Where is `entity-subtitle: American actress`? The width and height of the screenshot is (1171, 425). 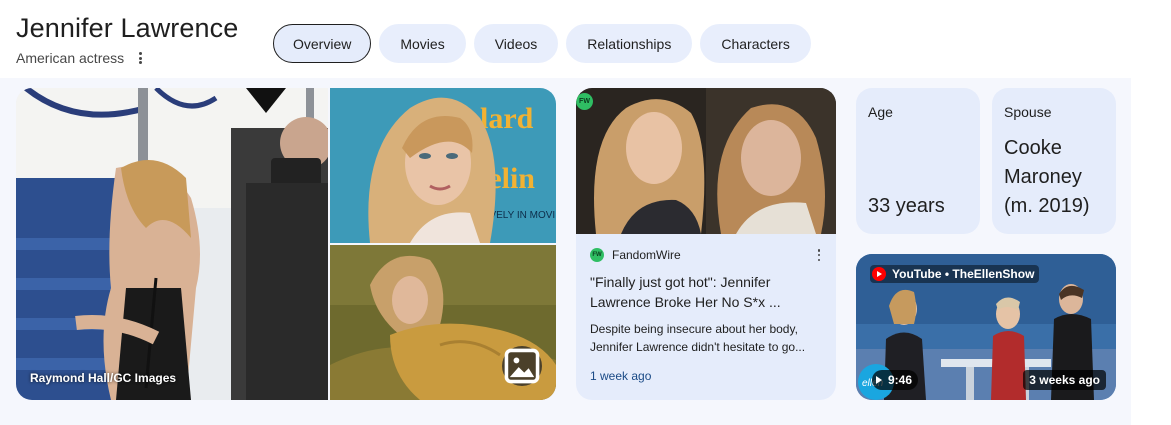
entity-subtitle: American actress is located at coordinates (70, 58).